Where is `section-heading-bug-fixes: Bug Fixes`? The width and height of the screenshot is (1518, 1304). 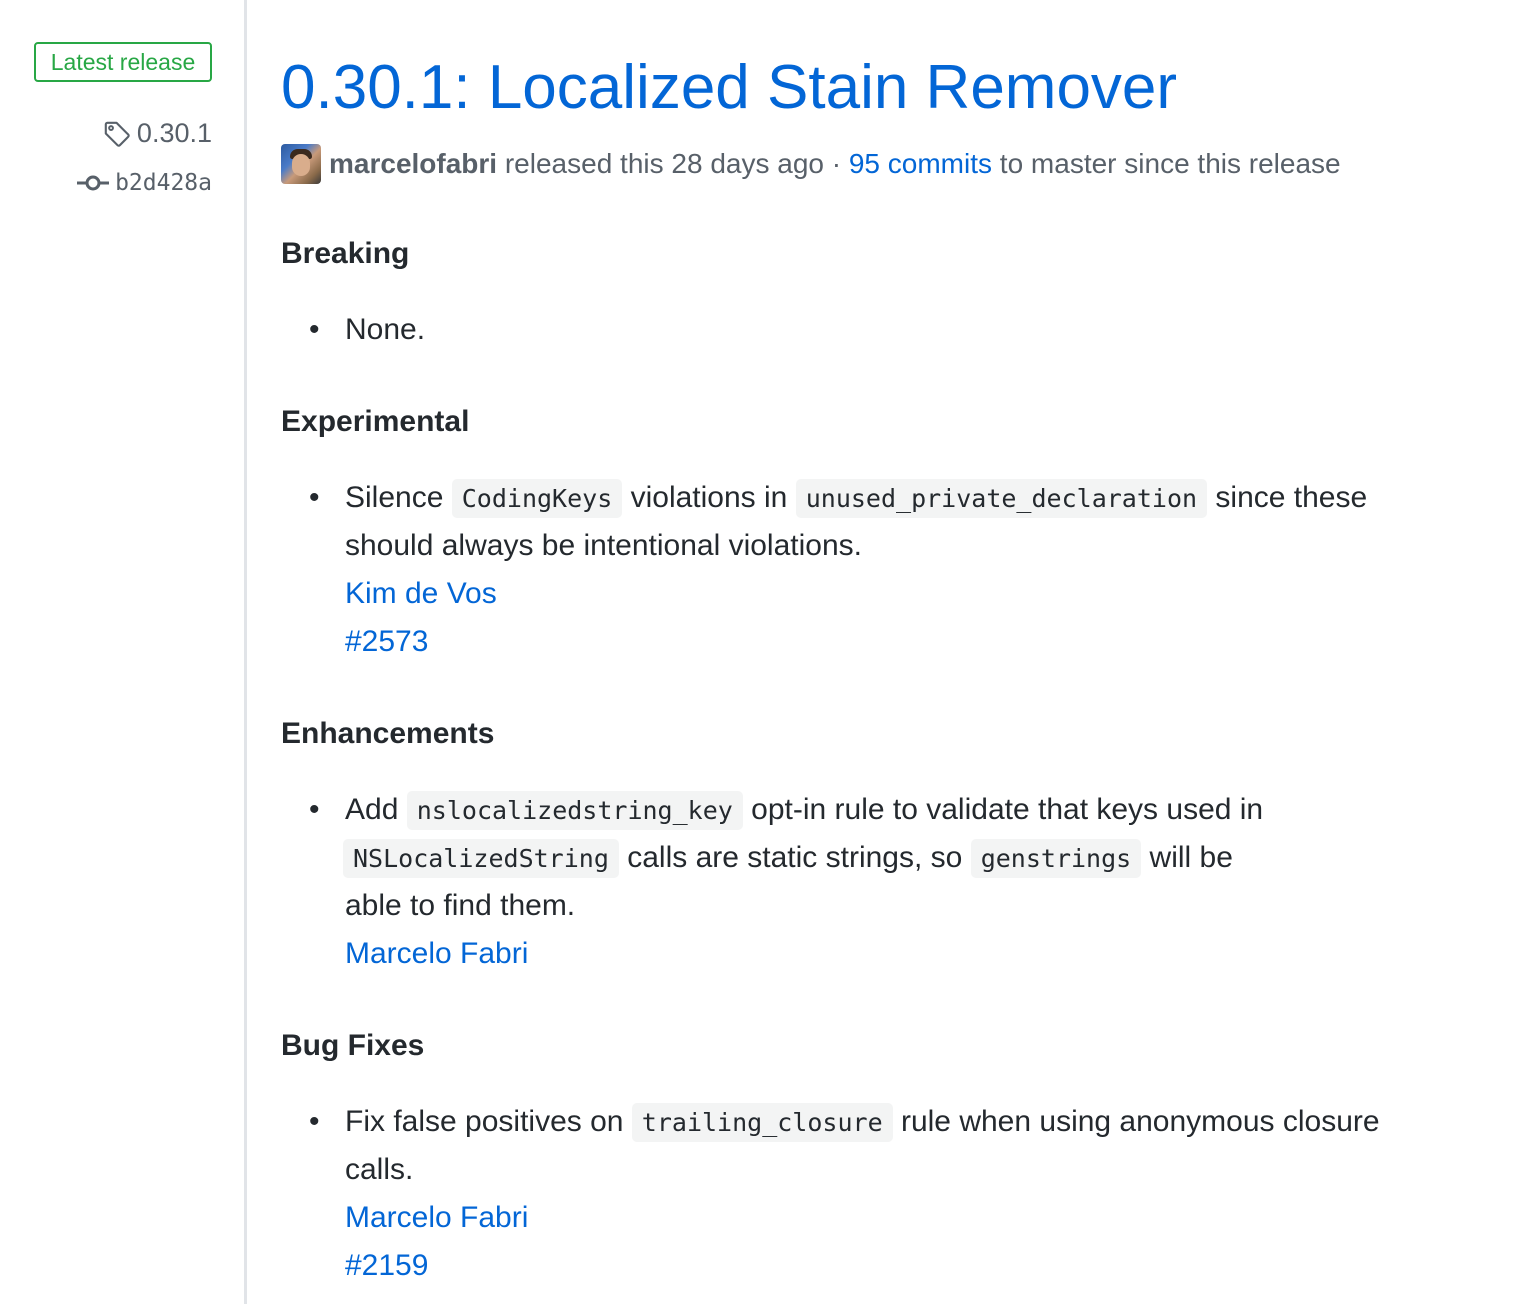
section-heading-bug-fixes: Bug Fixes is located at coordinates (353, 1045).